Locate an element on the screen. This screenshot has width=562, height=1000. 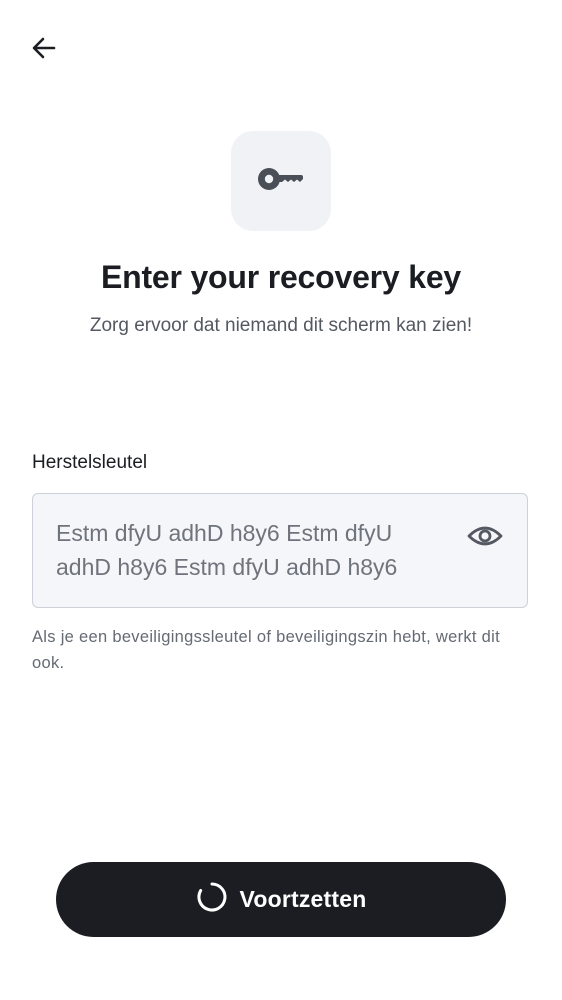
recovery-key-label: Herstelsleutel is located at coordinates (90, 462).